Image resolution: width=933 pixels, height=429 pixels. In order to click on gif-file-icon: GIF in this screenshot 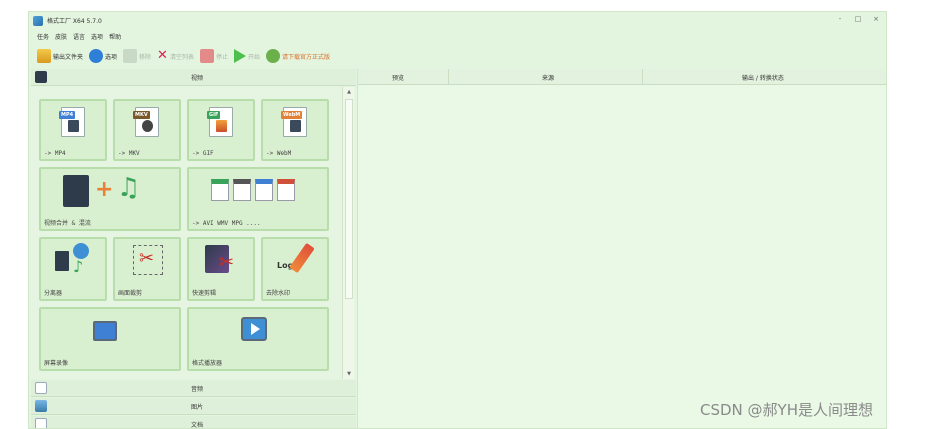, I will do `click(220, 122)`.